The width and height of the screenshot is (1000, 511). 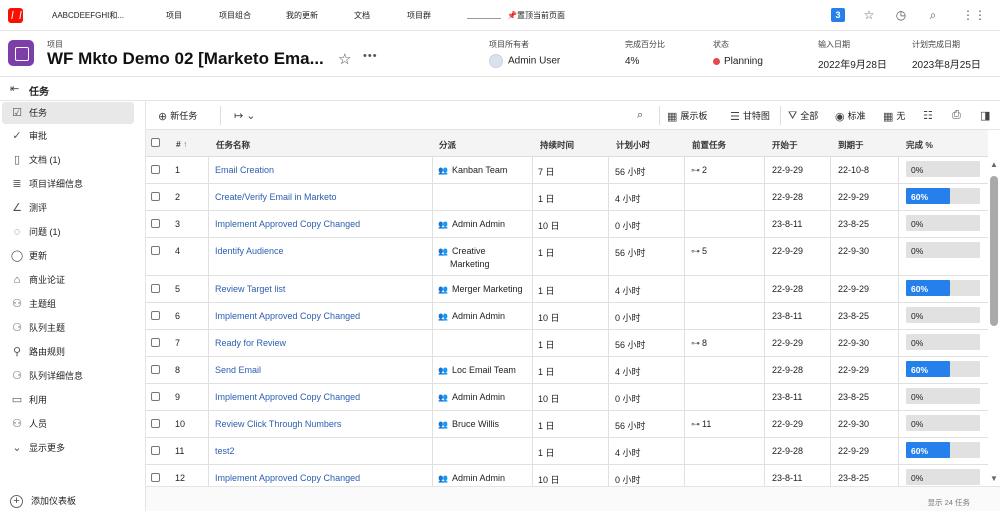 I want to click on column-header-start-date: 开始于, so click(x=785, y=145).